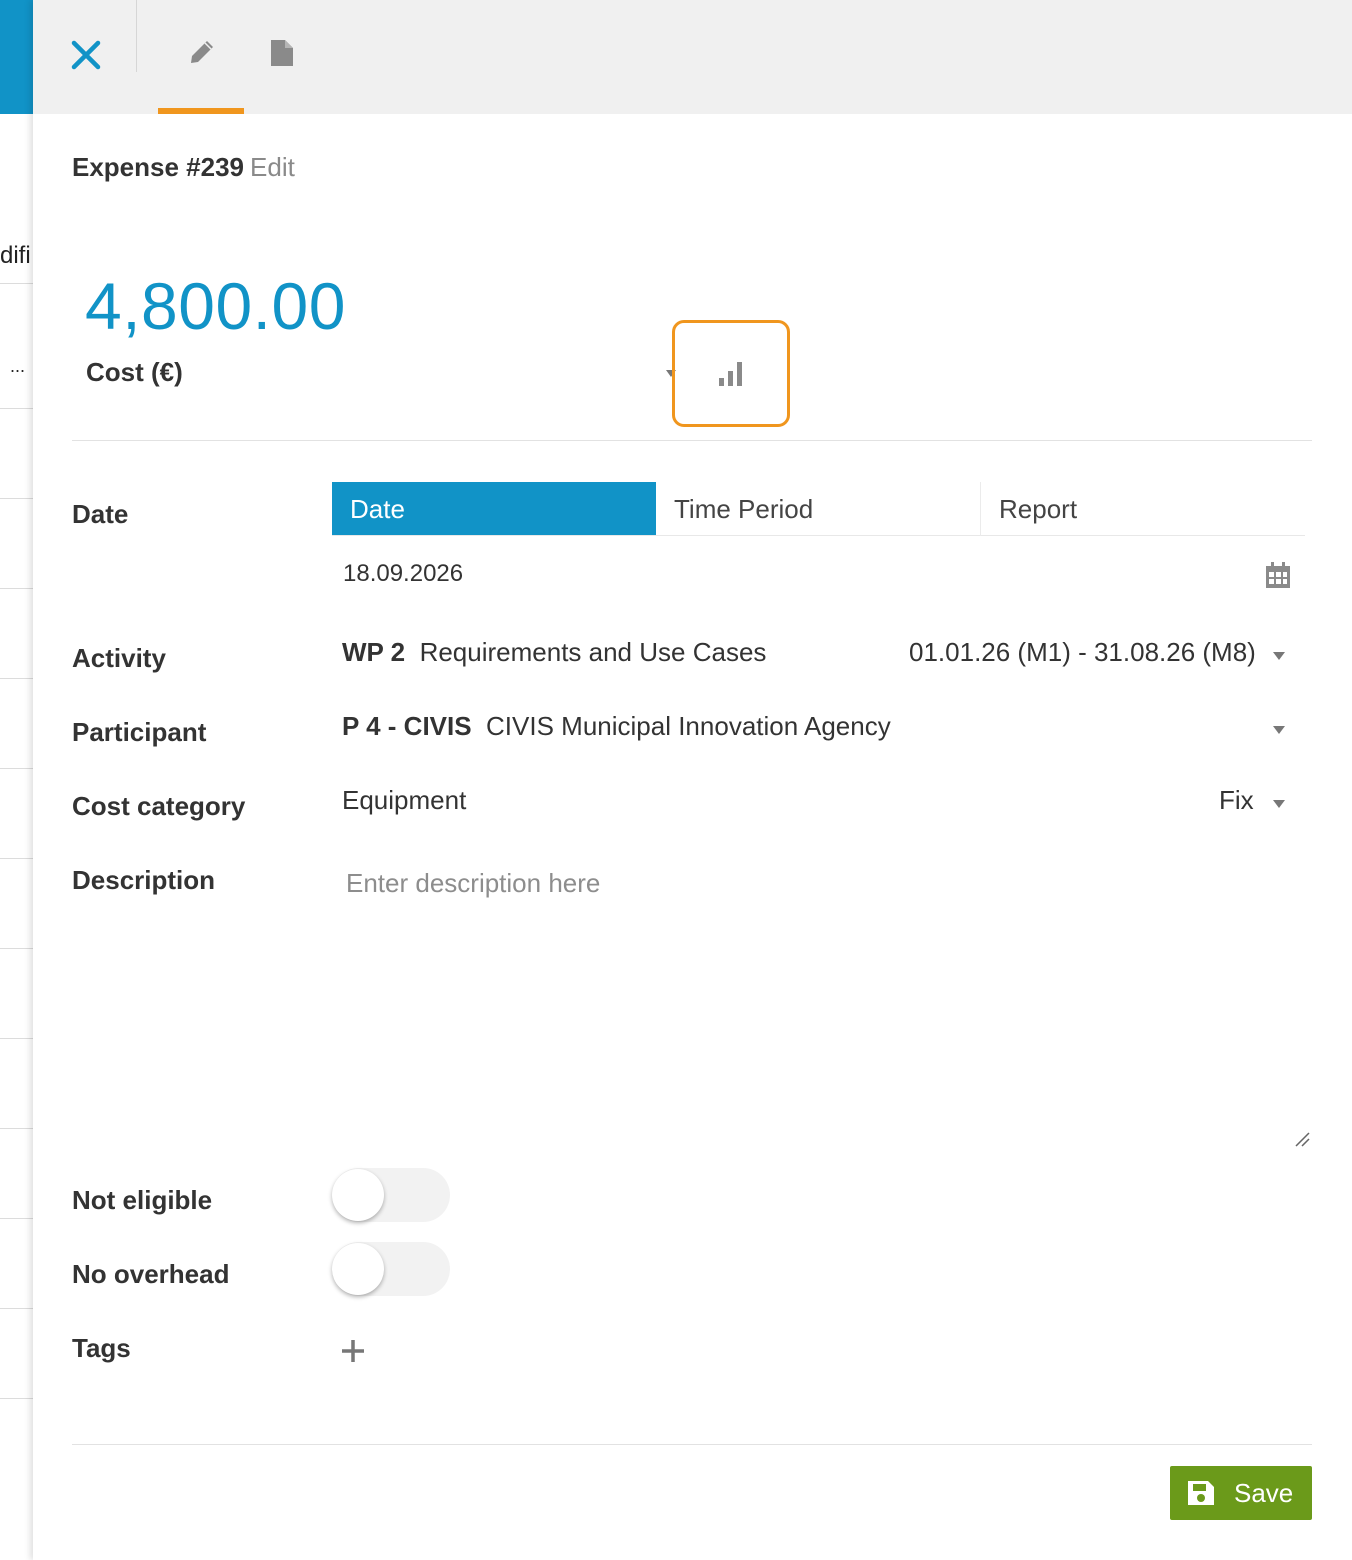  What do you see at coordinates (391, 1269) in the screenshot?
I see `no-overhead-toggle` at bounding box center [391, 1269].